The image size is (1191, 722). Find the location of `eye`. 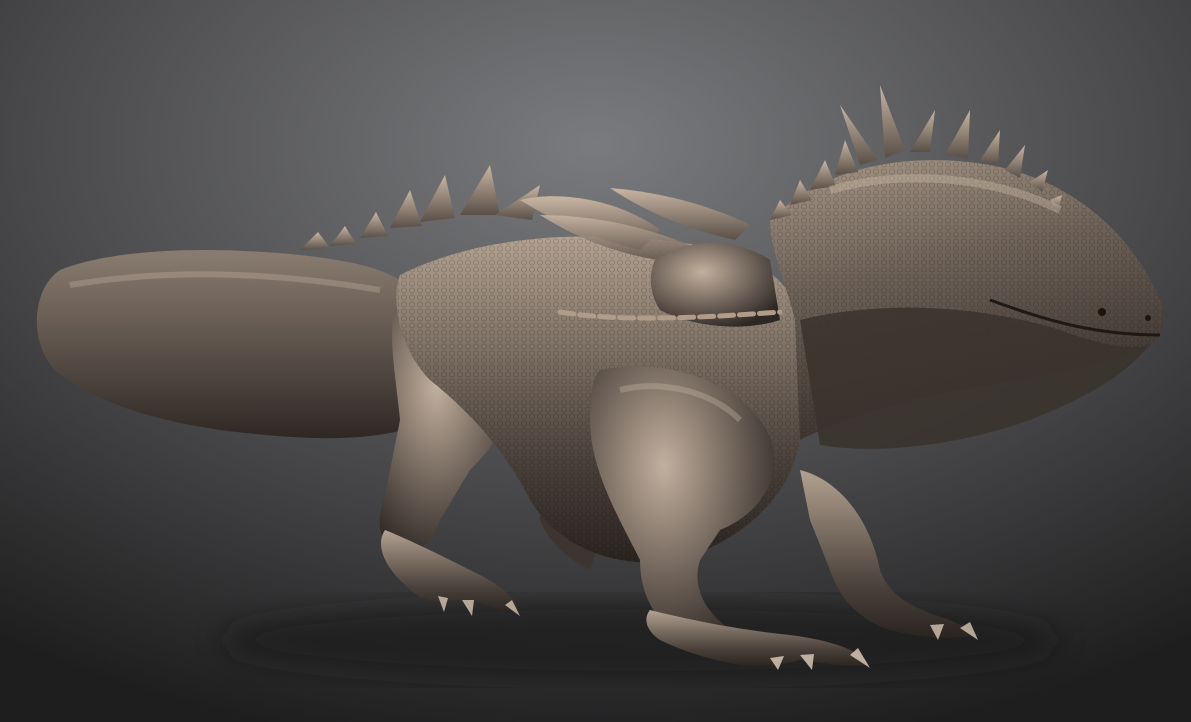

eye is located at coordinates (1102, 312).